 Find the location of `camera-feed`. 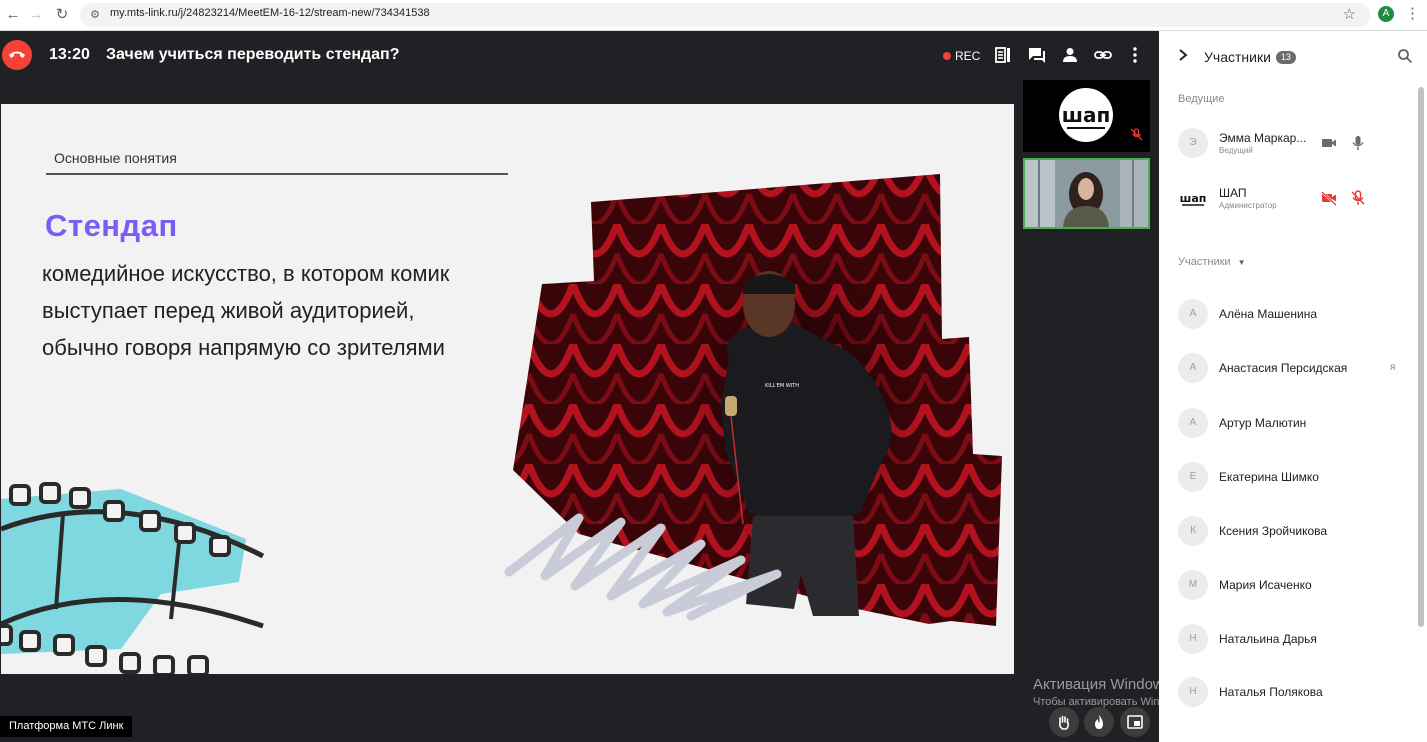

camera-feed is located at coordinates (1086, 193).